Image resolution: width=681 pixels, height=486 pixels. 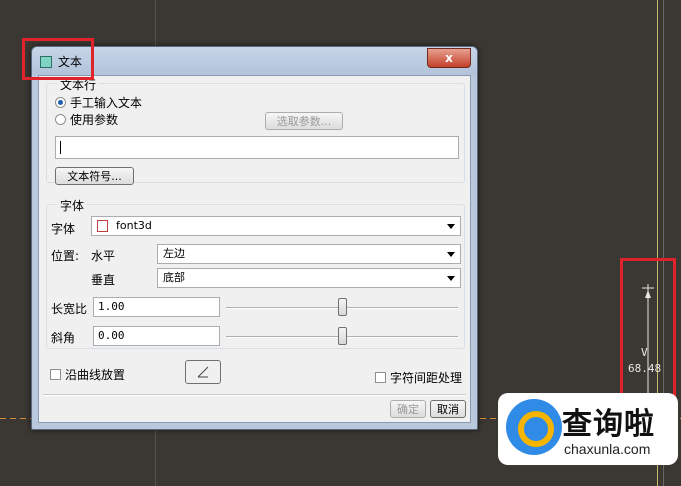 What do you see at coordinates (607, 449) in the screenshot?
I see `watermark-en: chaxunla.com` at bounding box center [607, 449].